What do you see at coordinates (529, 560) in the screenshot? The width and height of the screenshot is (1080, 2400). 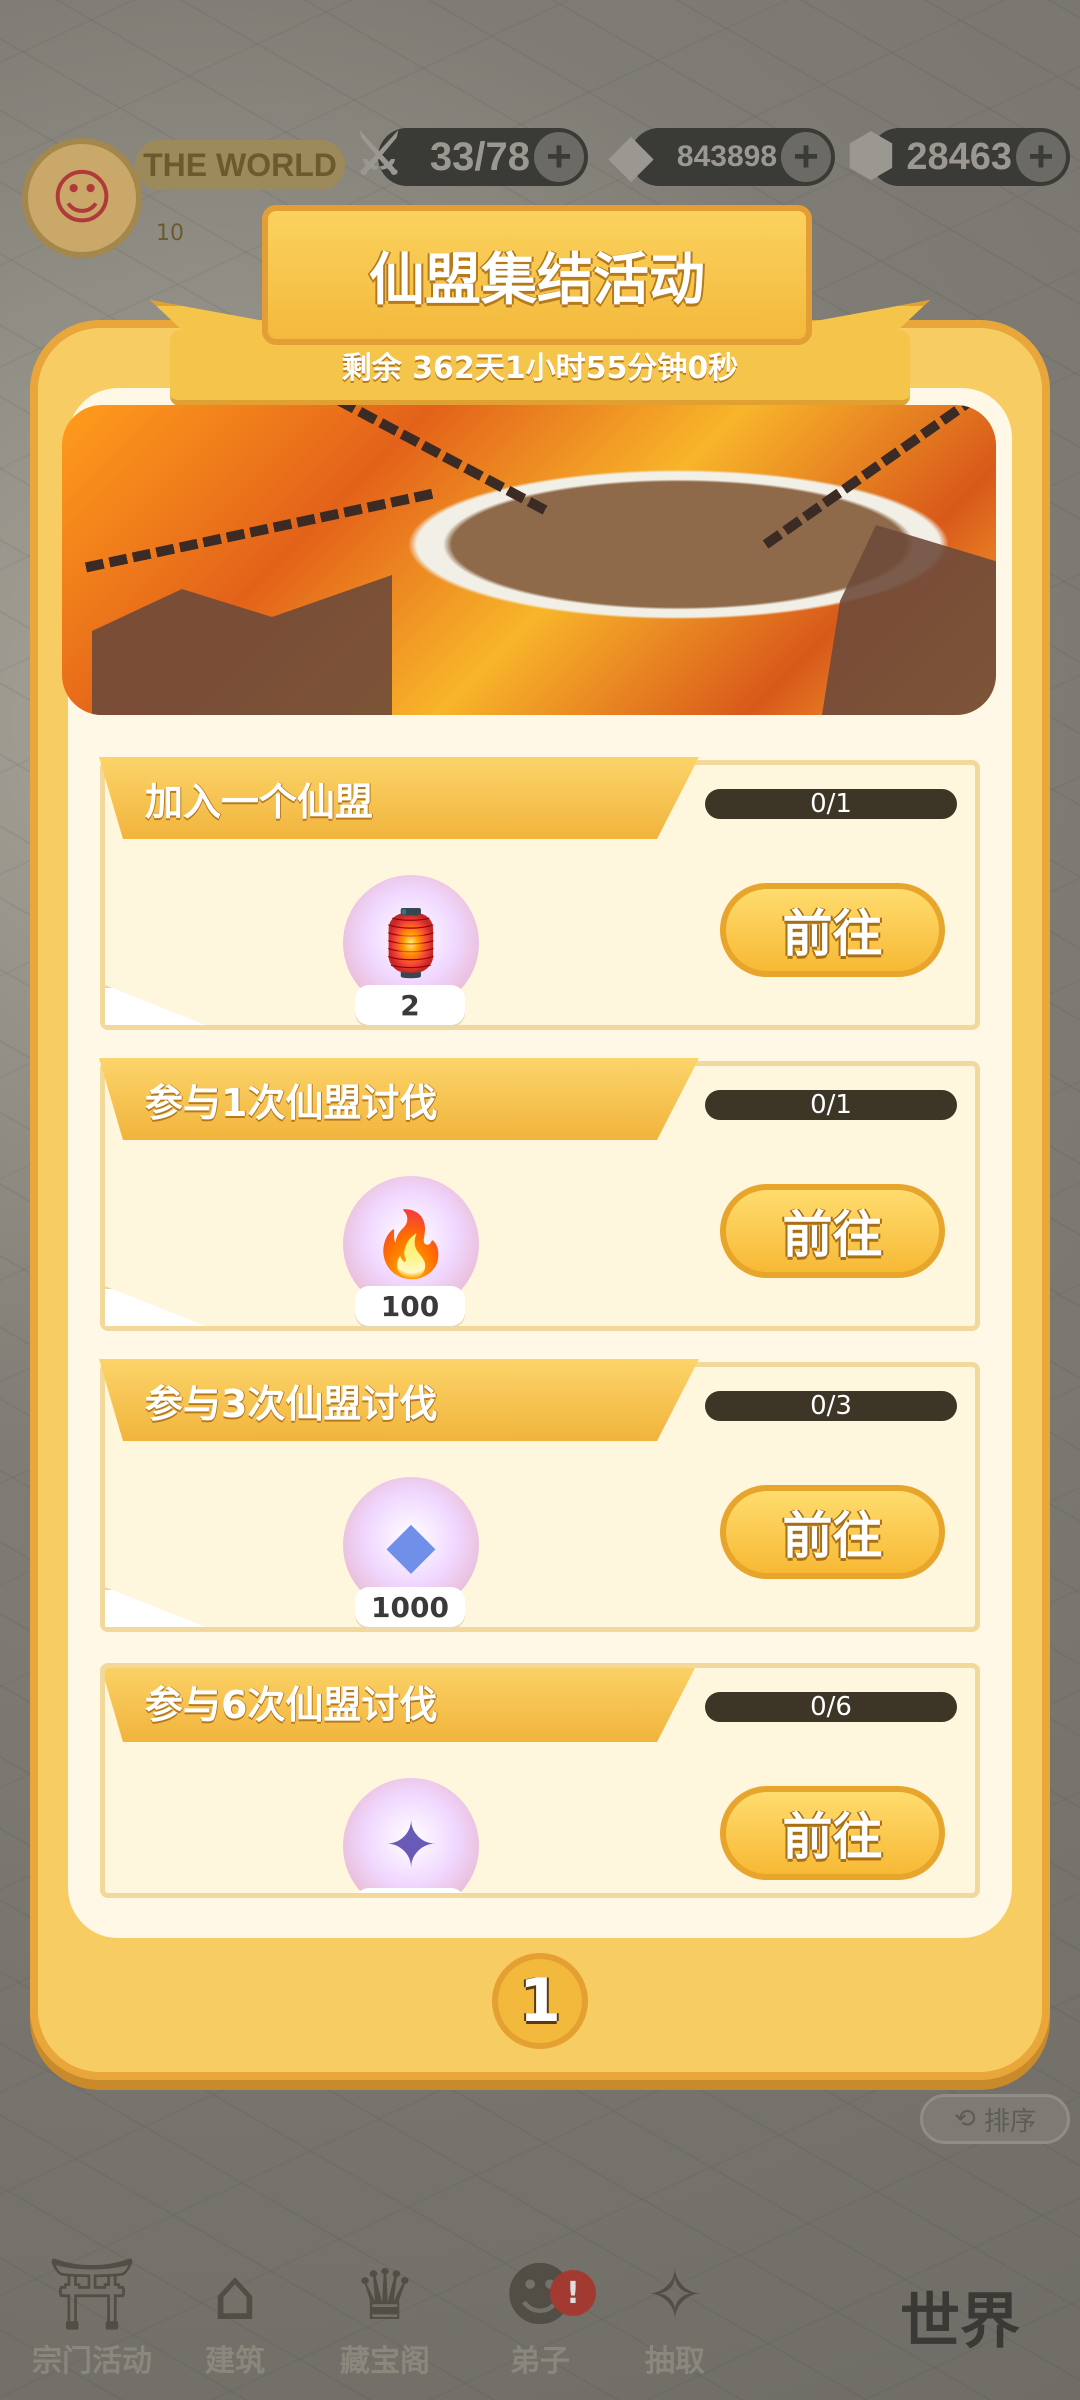 I see `event-banner-image` at bounding box center [529, 560].